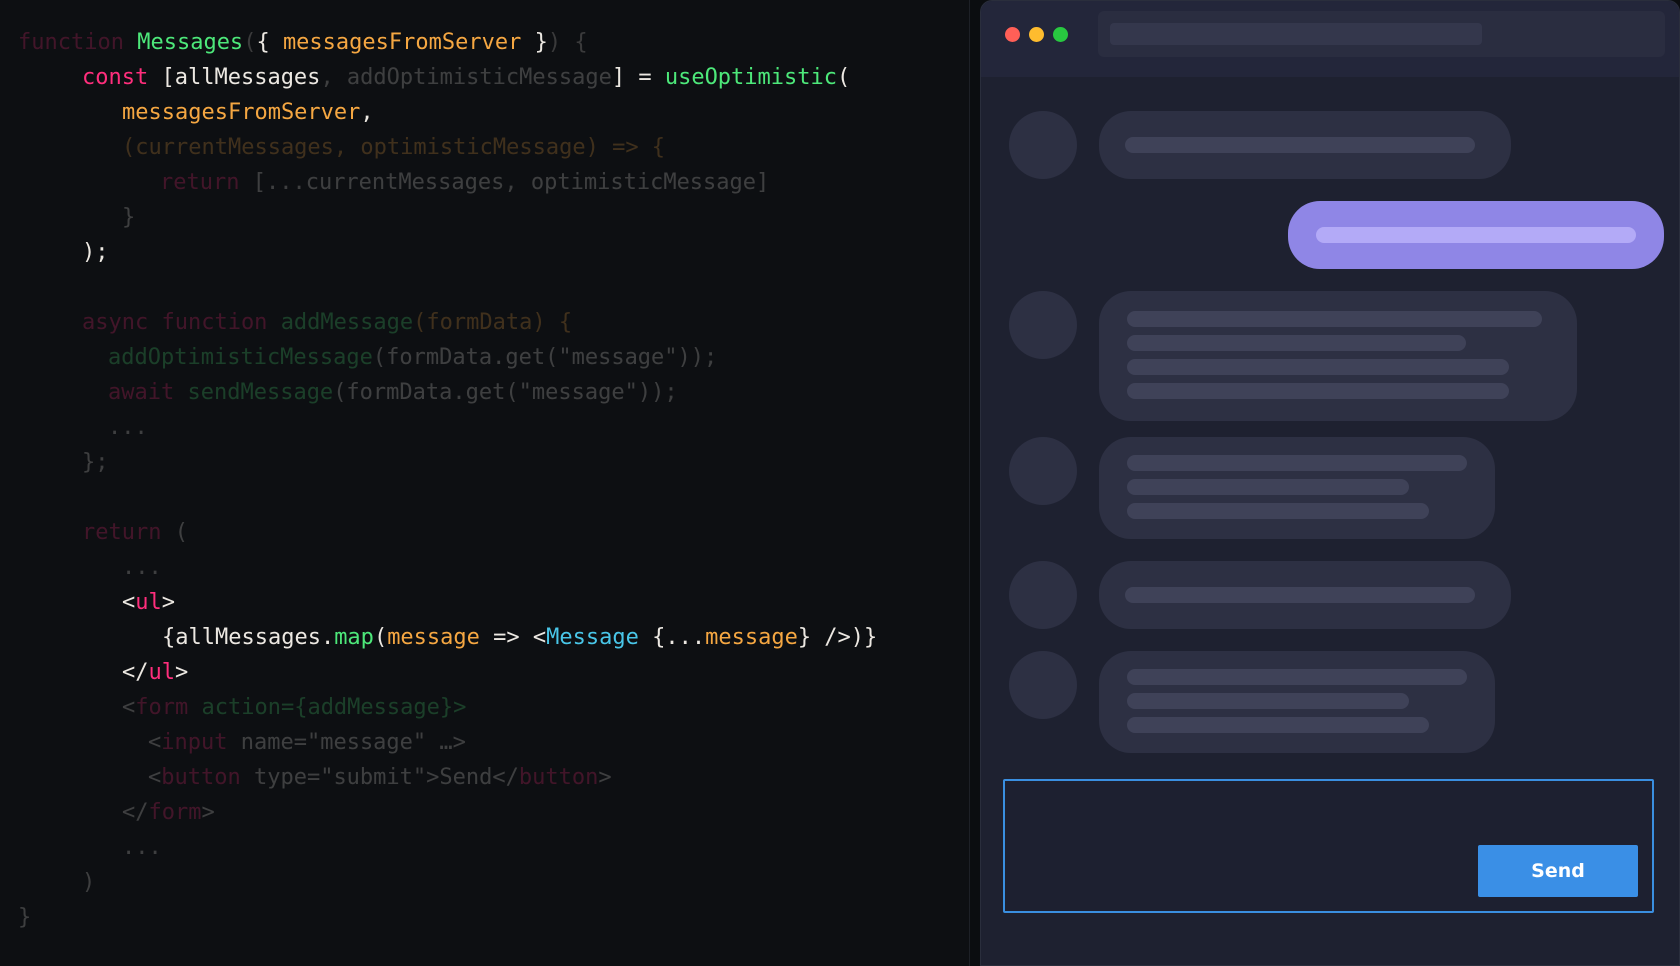 This screenshot has width=1680, height=966. What do you see at coordinates (380, 777) in the screenshot?
I see `code-line: <button type="submit">Send</button>` at bounding box center [380, 777].